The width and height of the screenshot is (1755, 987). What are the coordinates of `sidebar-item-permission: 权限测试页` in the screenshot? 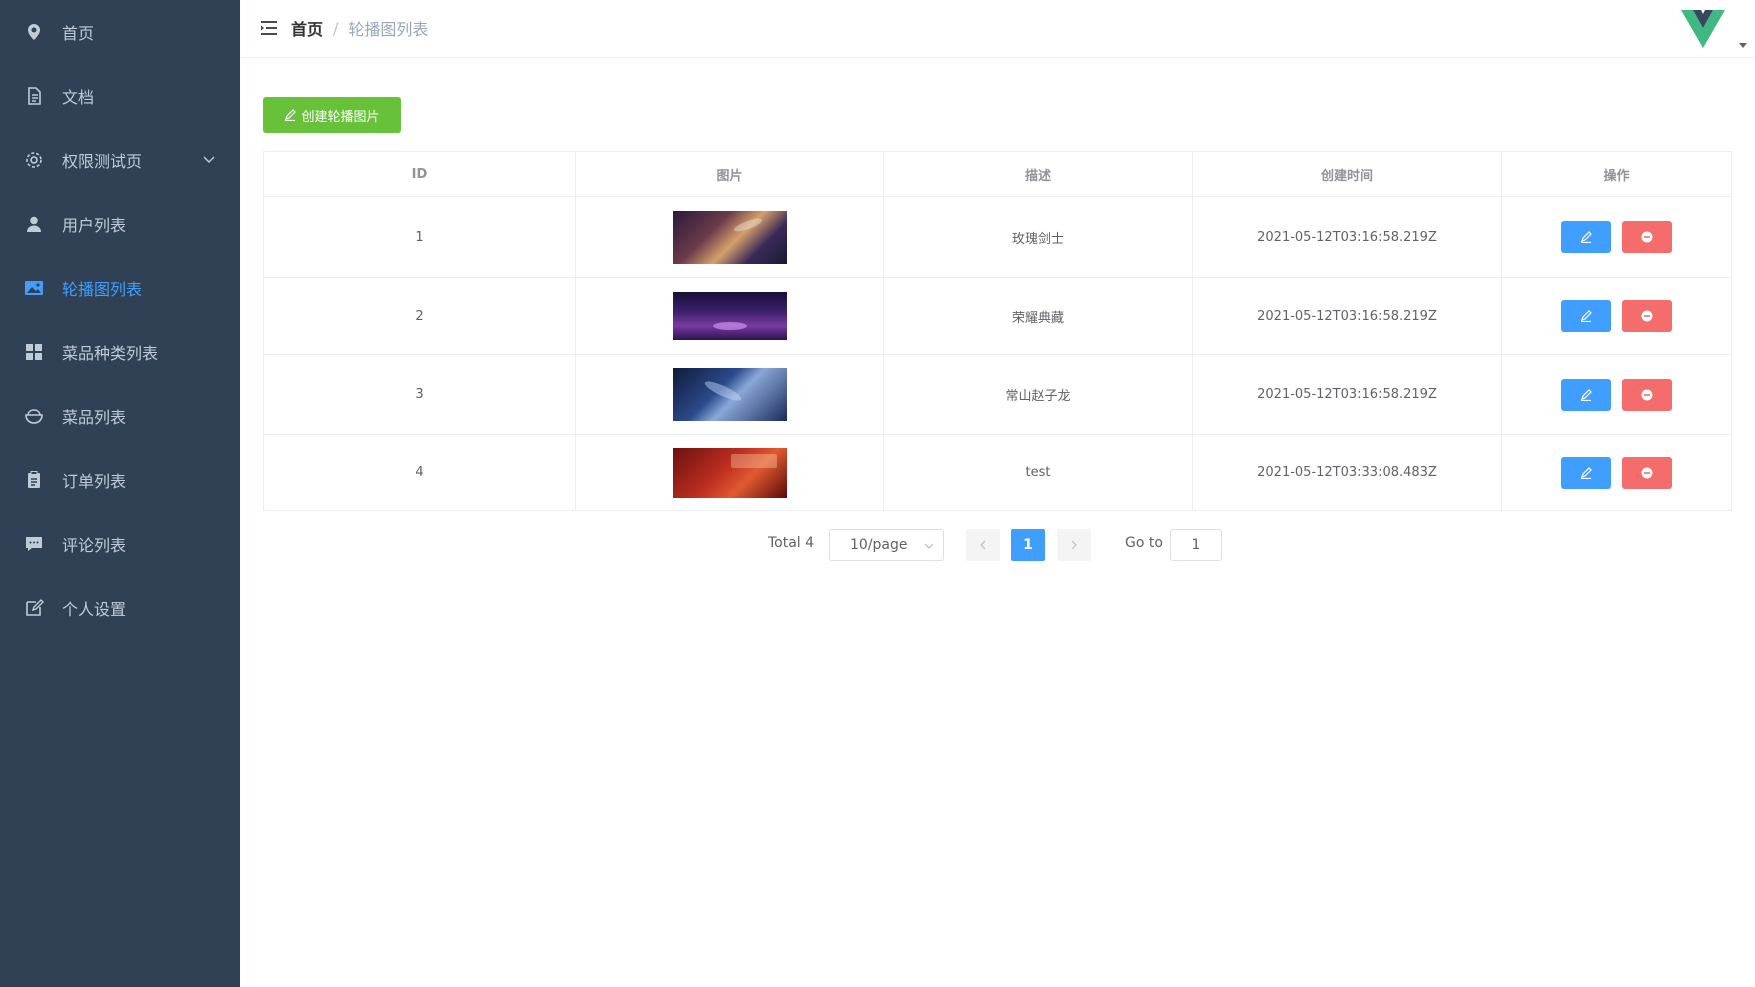 It's located at (120, 160).